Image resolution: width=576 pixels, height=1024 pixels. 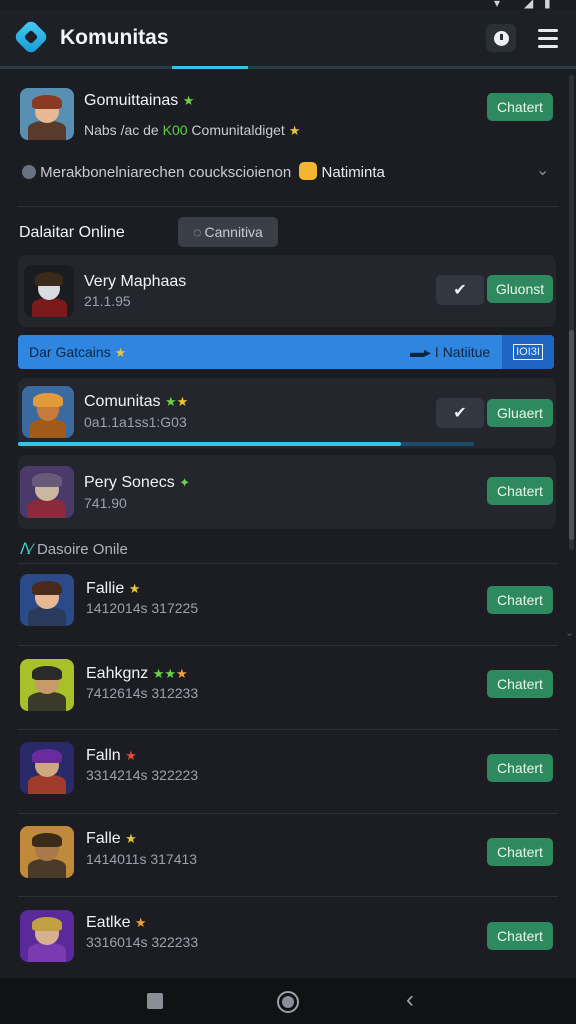 What do you see at coordinates (26, 549) in the screenshot?
I see `activity-icon: ᐱ∕` at bounding box center [26, 549].